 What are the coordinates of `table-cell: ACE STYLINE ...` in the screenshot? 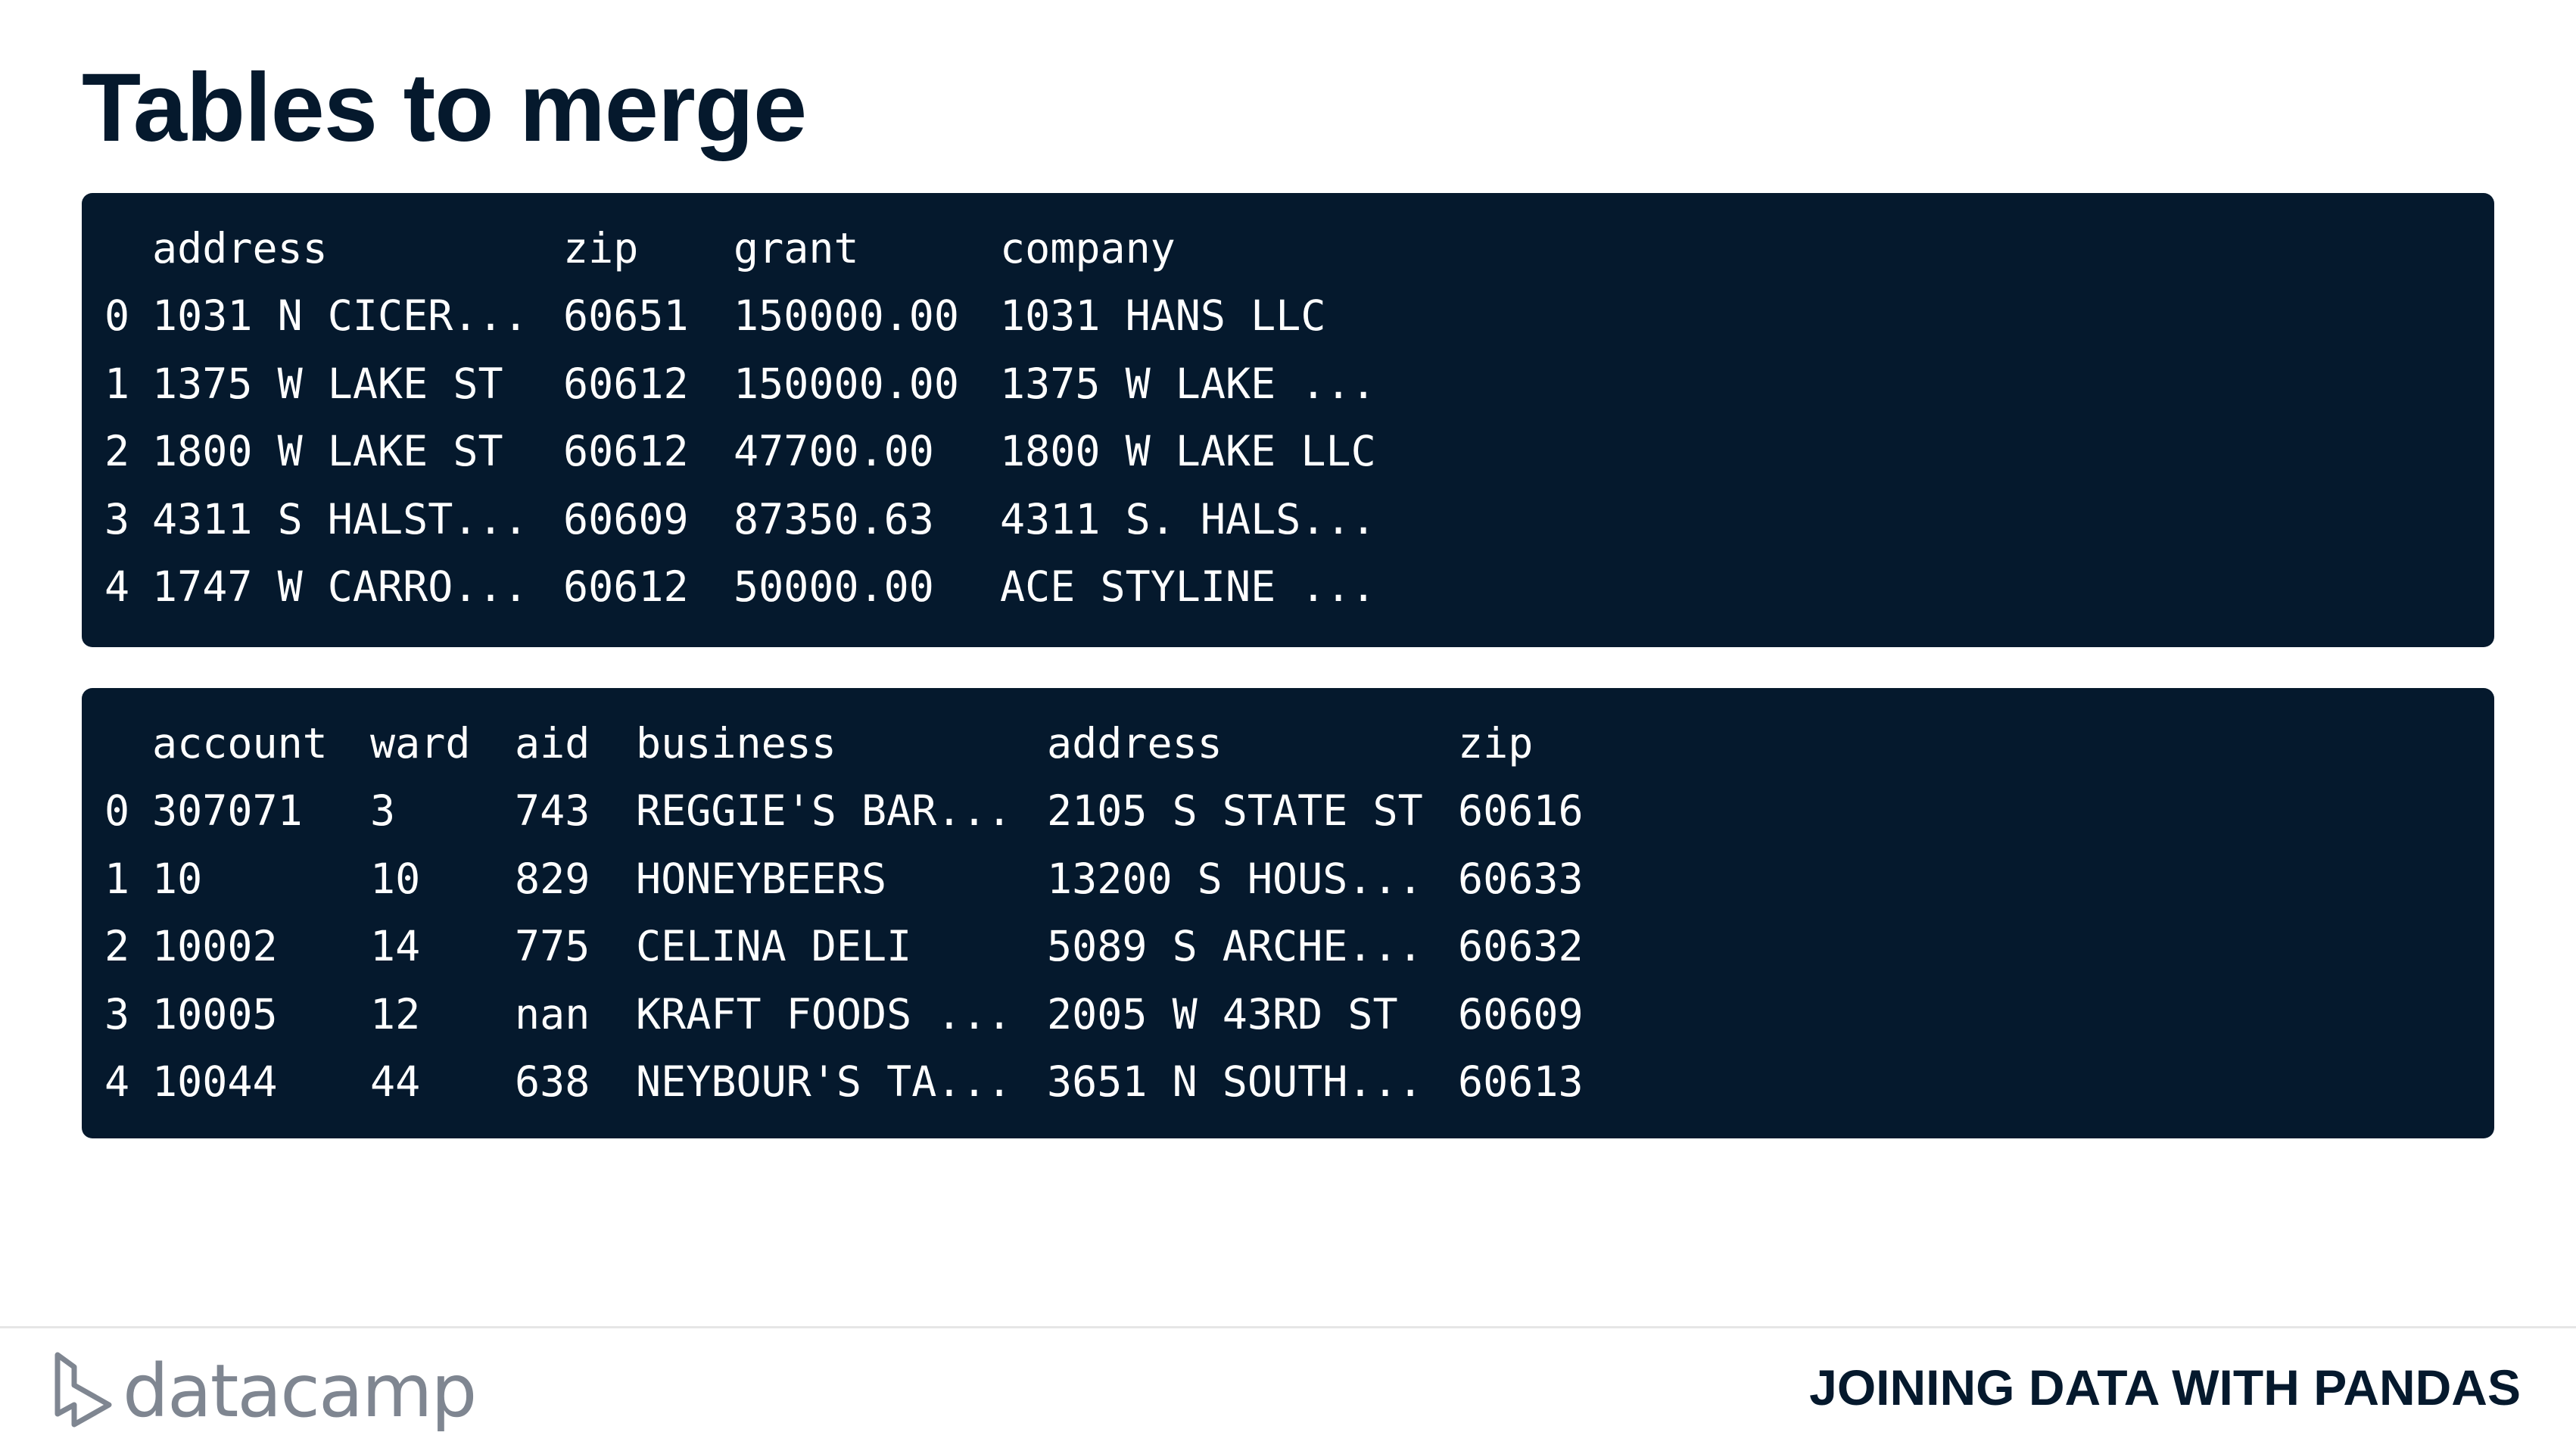 It's located at (1188, 587).